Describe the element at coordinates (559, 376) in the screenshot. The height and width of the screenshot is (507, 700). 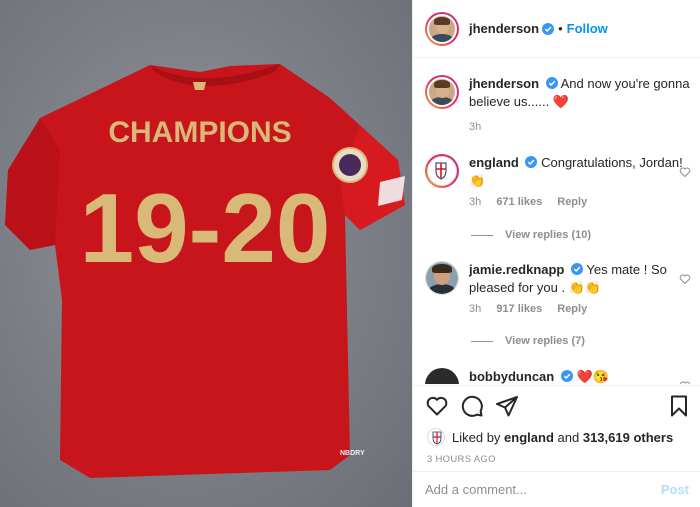
I see `comment-item: bobbyduncan ❤️😘` at that location.